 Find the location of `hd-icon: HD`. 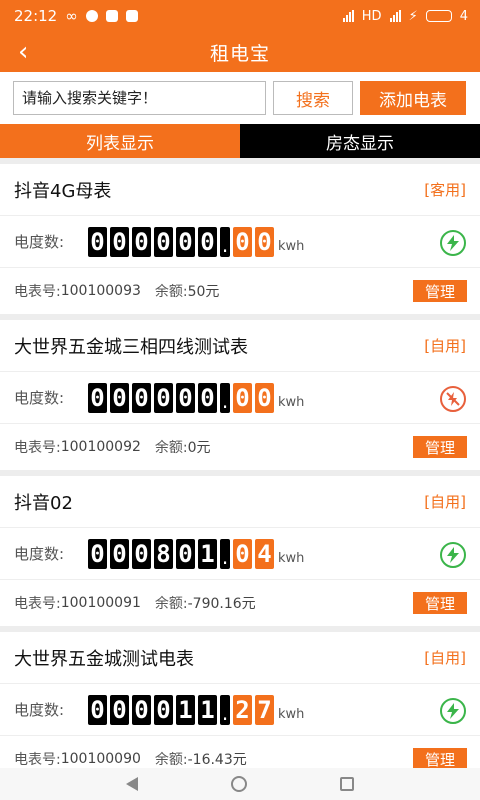

hd-icon: HD is located at coordinates (371, 16).